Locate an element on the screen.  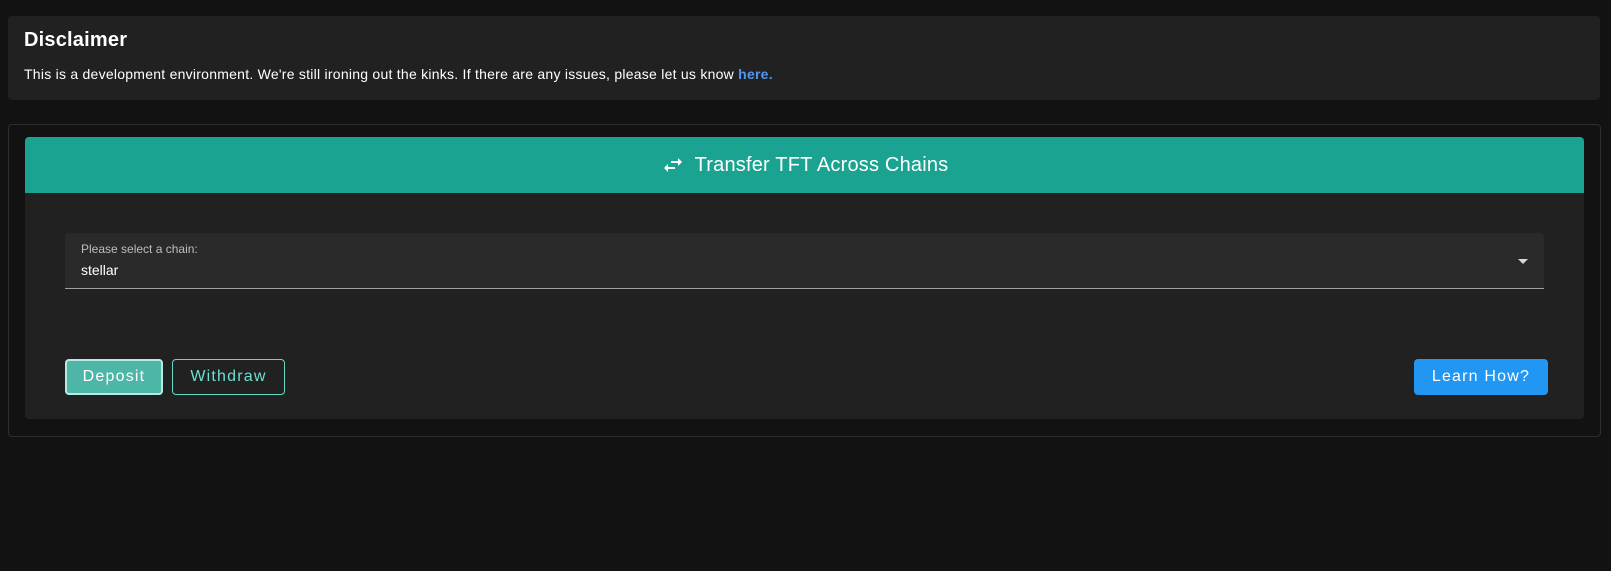
caret-down-icon is located at coordinates (1523, 261).